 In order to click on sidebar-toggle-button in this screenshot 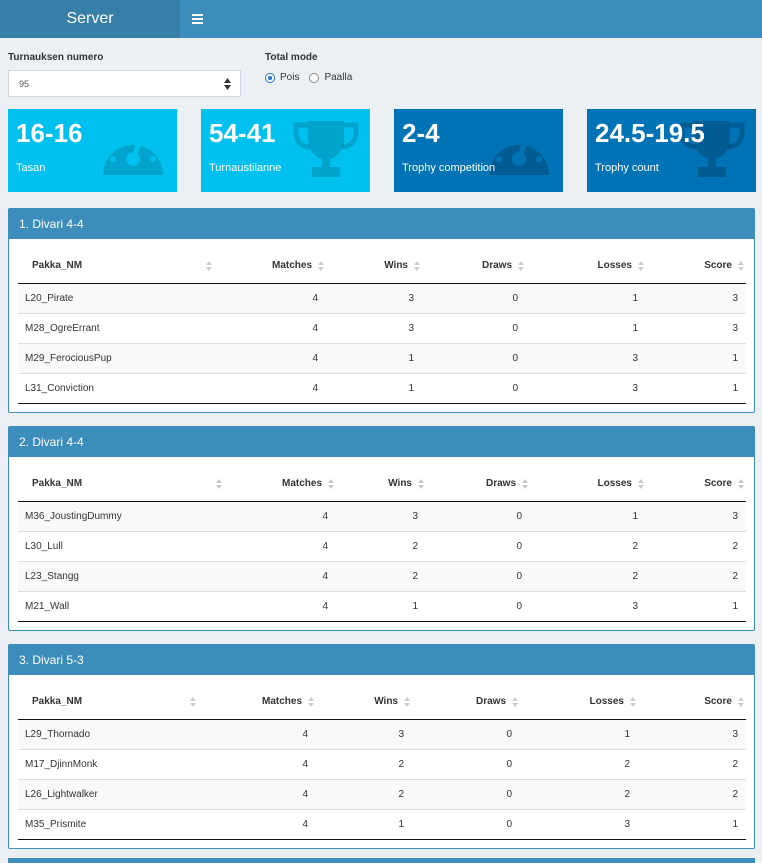, I will do `click(197, 19)`.